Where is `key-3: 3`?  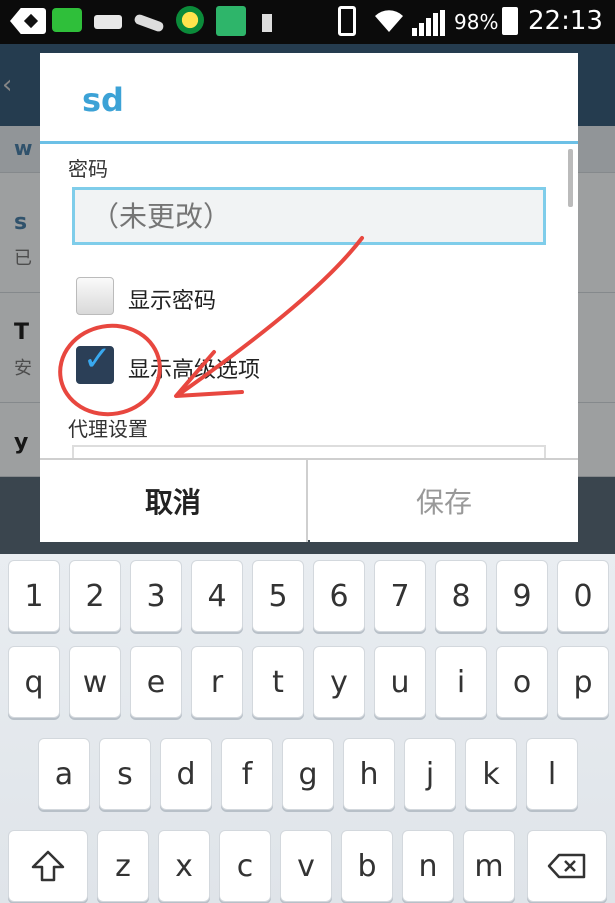
key-3: 3 is located at coordinates (156, 596).